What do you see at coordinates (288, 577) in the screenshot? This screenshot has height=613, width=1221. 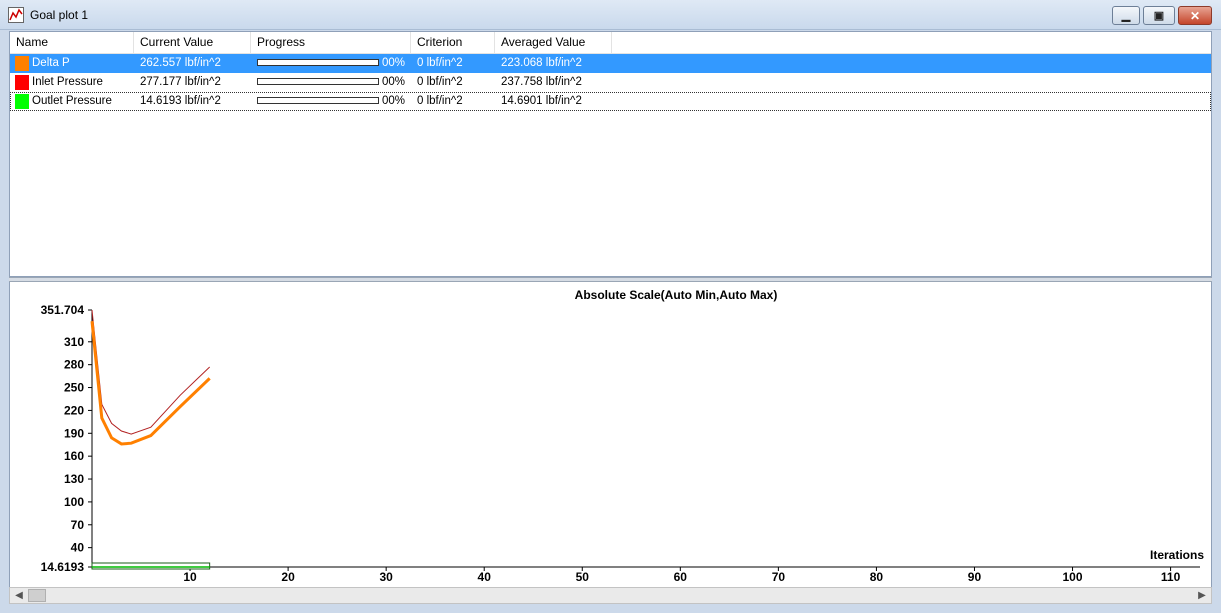 I see `x-tick-label: 20` at bounding box center [288, 577].